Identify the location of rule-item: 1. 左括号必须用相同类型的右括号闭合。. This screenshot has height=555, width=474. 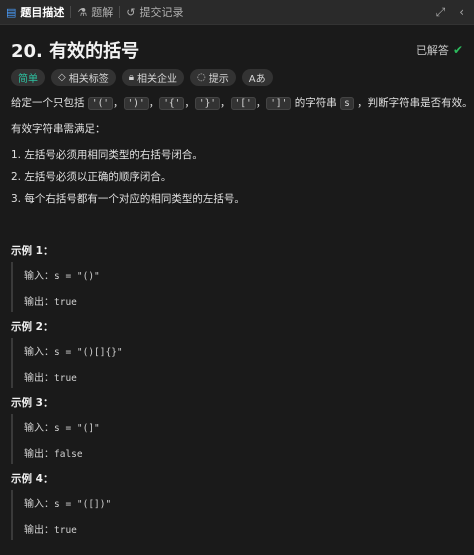
(107, 155).